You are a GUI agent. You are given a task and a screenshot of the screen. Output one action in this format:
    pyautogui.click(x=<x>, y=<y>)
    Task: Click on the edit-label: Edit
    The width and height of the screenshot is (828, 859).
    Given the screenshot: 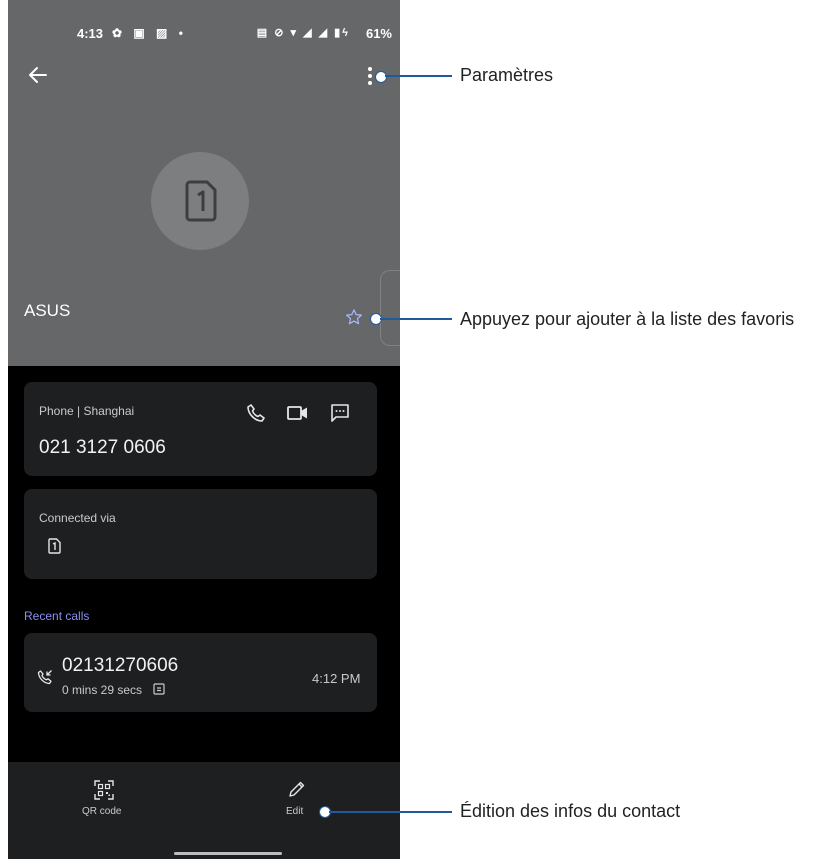 What is the action you would take?
    pyautogui.click(x=294, y=811)
    